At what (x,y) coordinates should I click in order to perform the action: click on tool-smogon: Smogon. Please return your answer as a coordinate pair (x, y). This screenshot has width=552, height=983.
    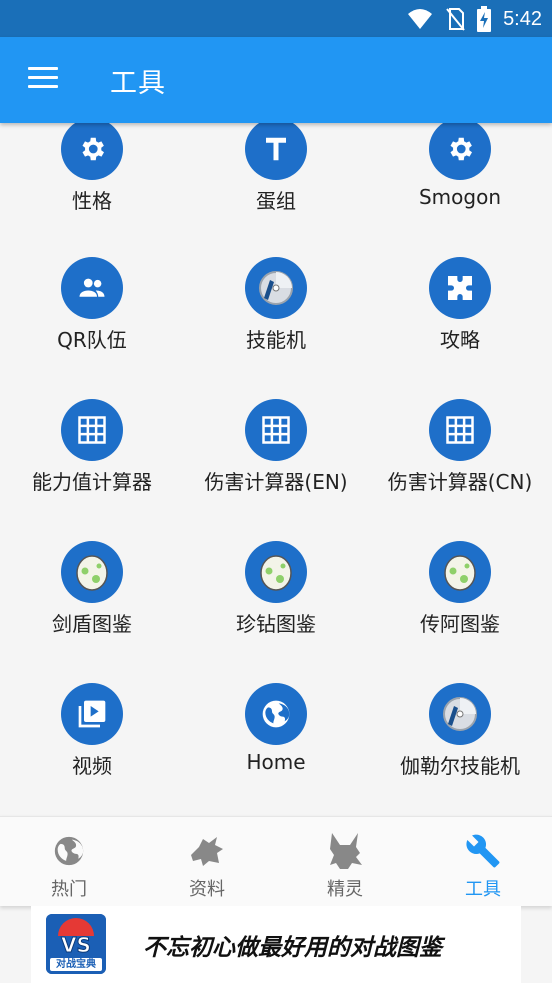
    Looking at the image, I should click on (460, 166).